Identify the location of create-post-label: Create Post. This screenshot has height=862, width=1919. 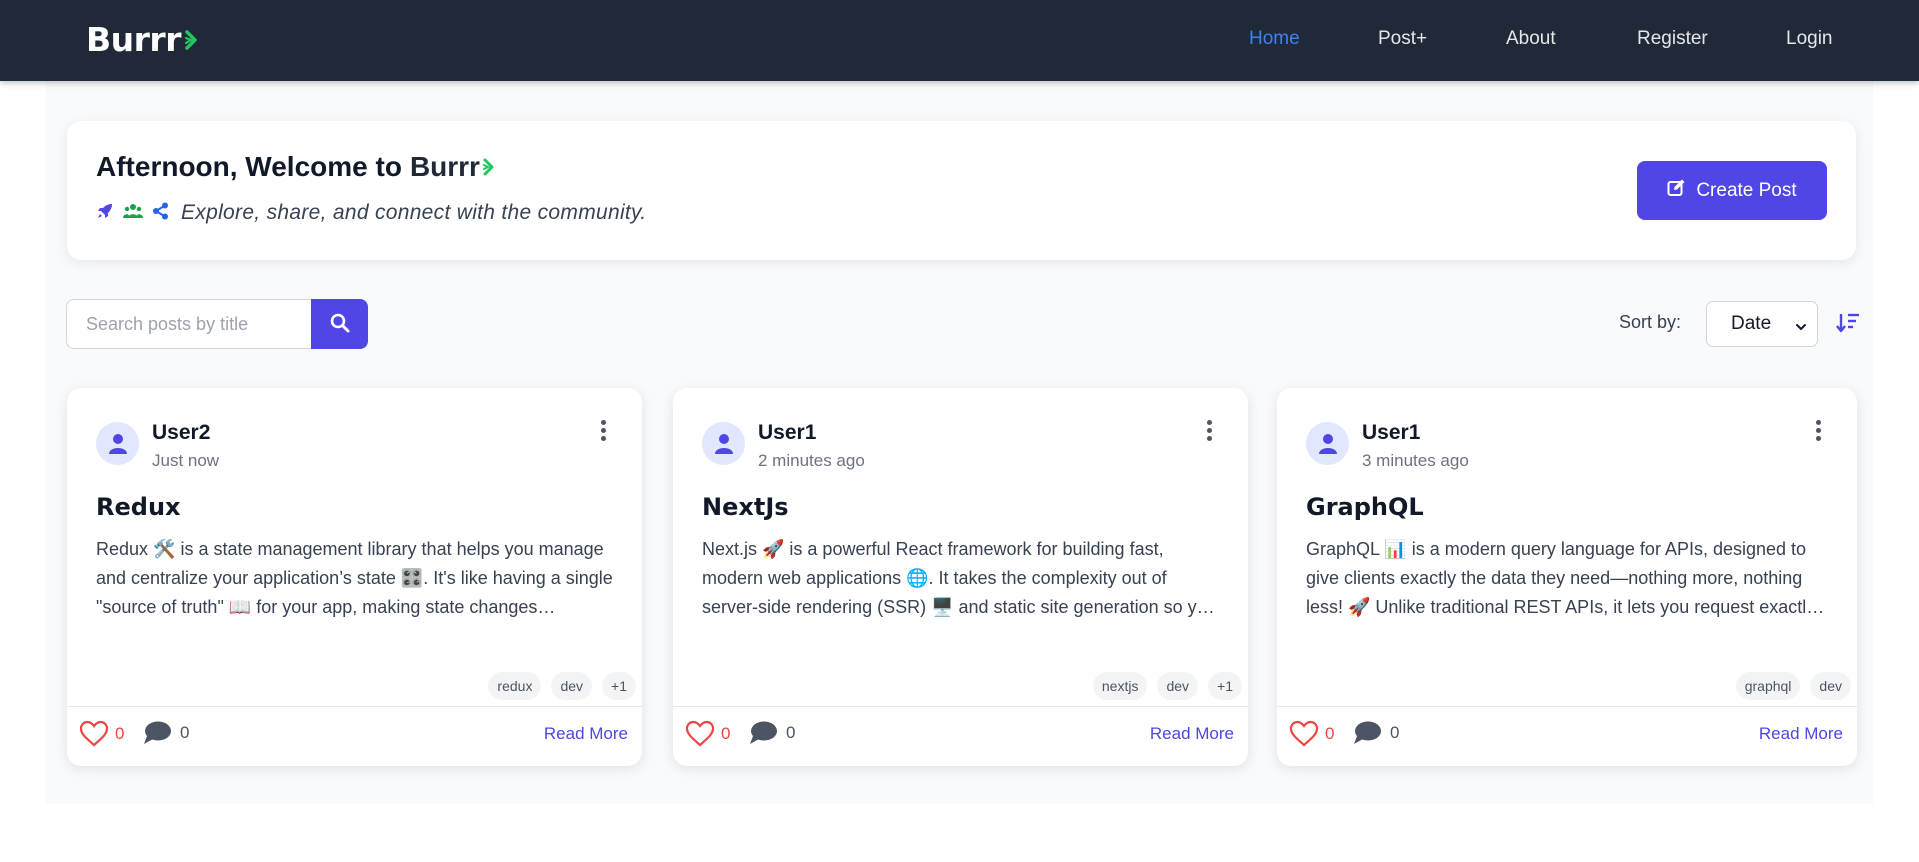
(1746, 190).